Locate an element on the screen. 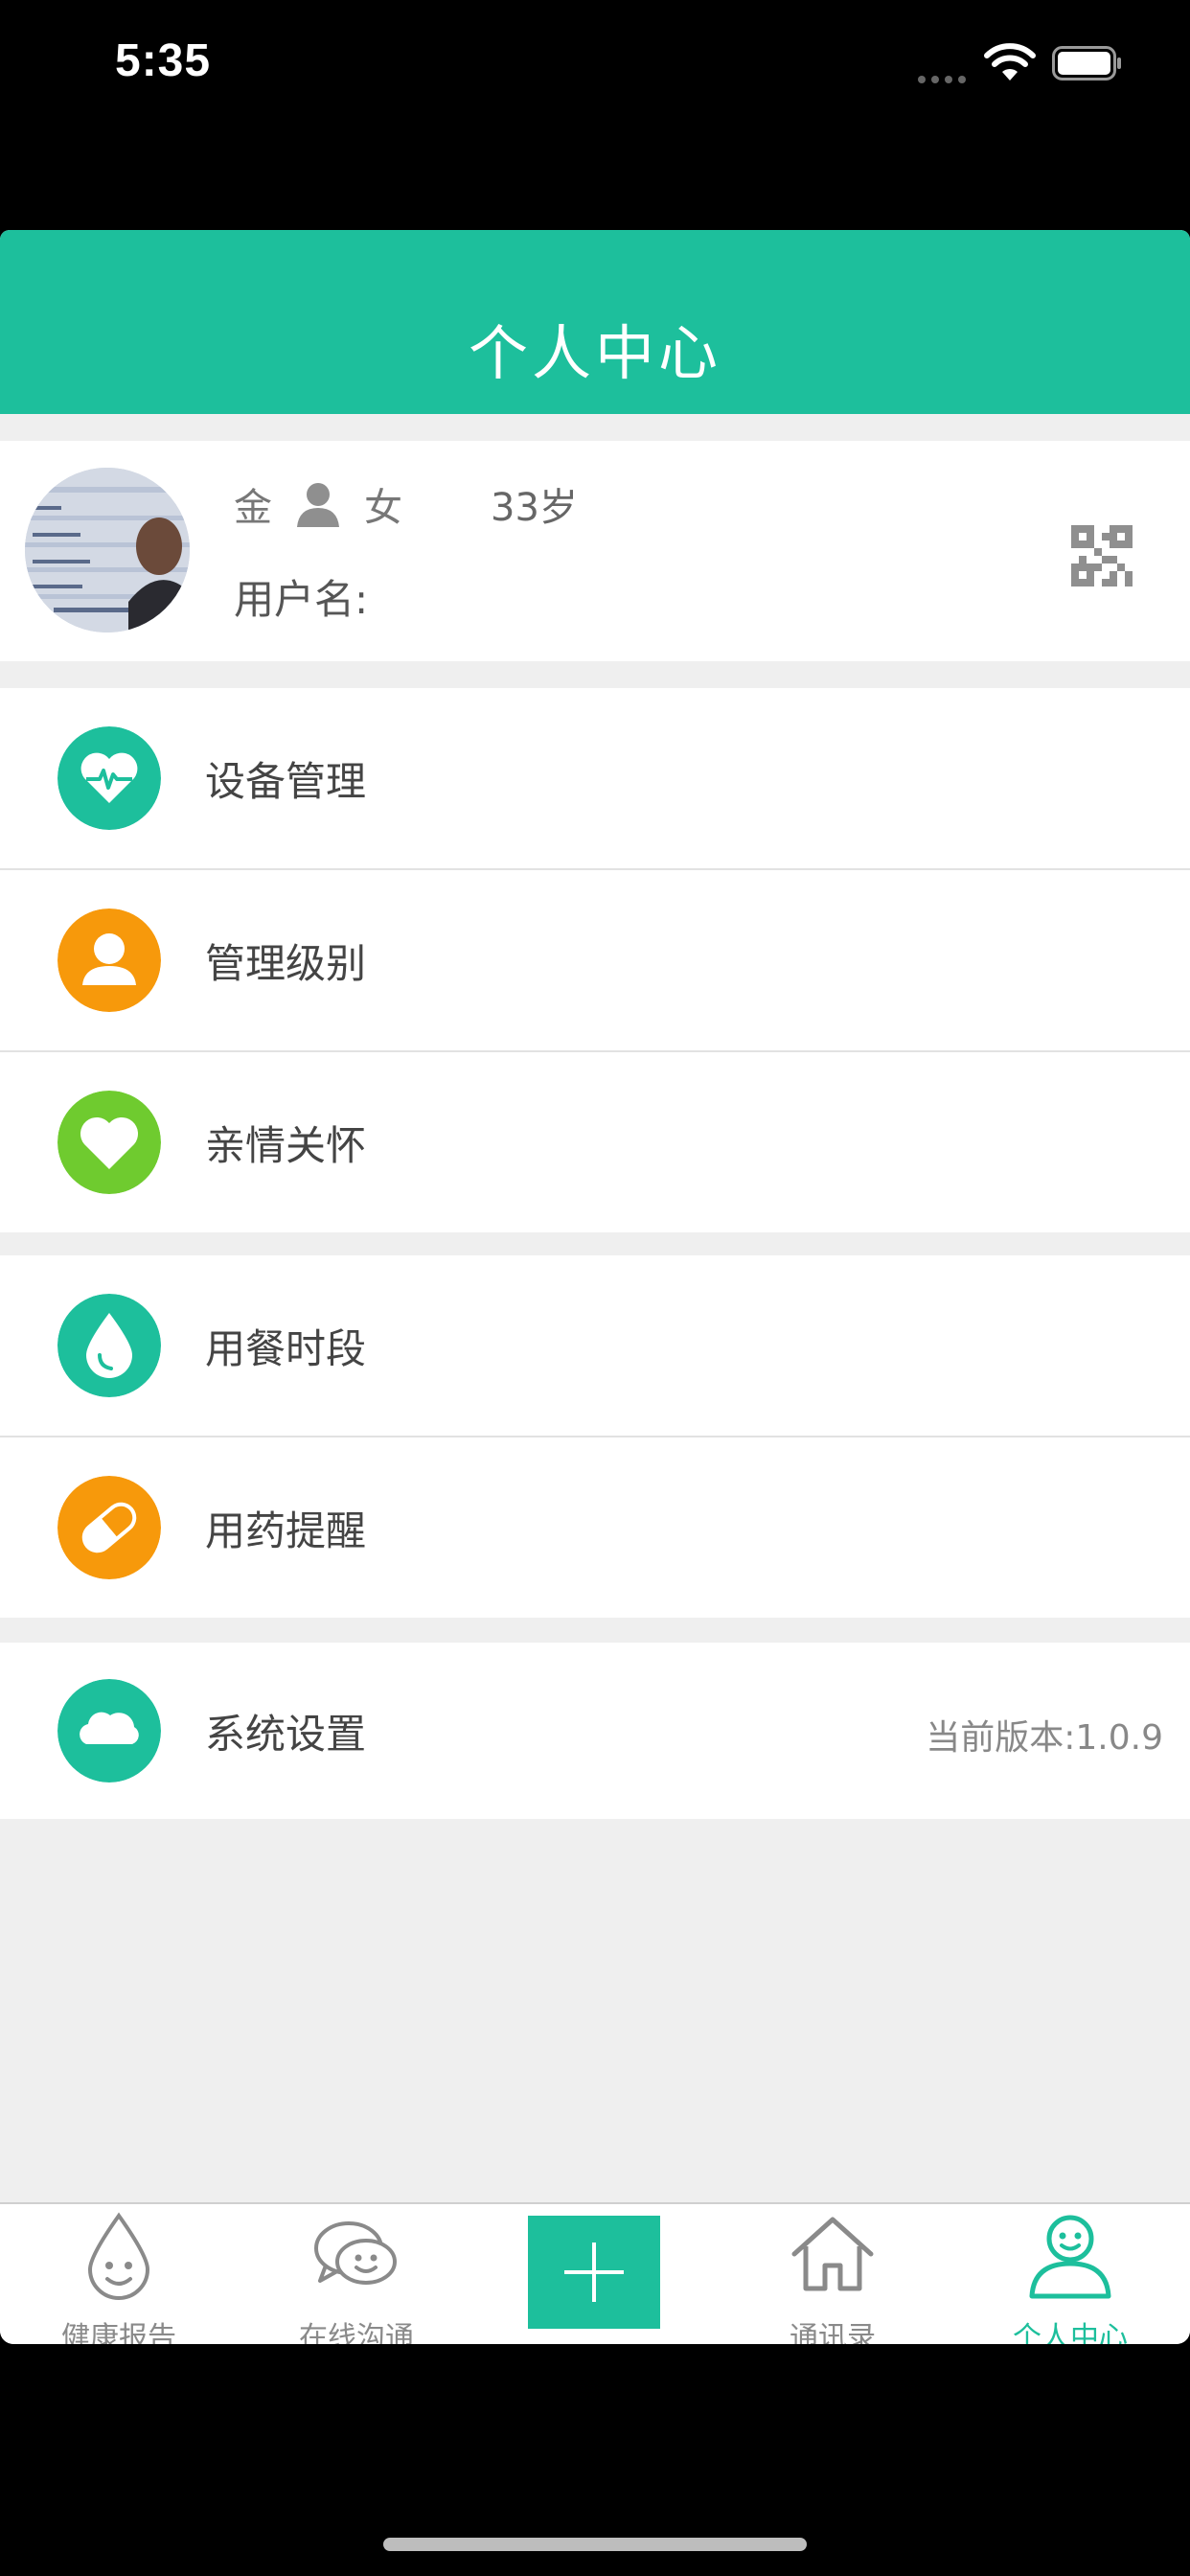  menu-group-reminders: 用餐时段 用药提醒 is located at coordinates (595, 1436).